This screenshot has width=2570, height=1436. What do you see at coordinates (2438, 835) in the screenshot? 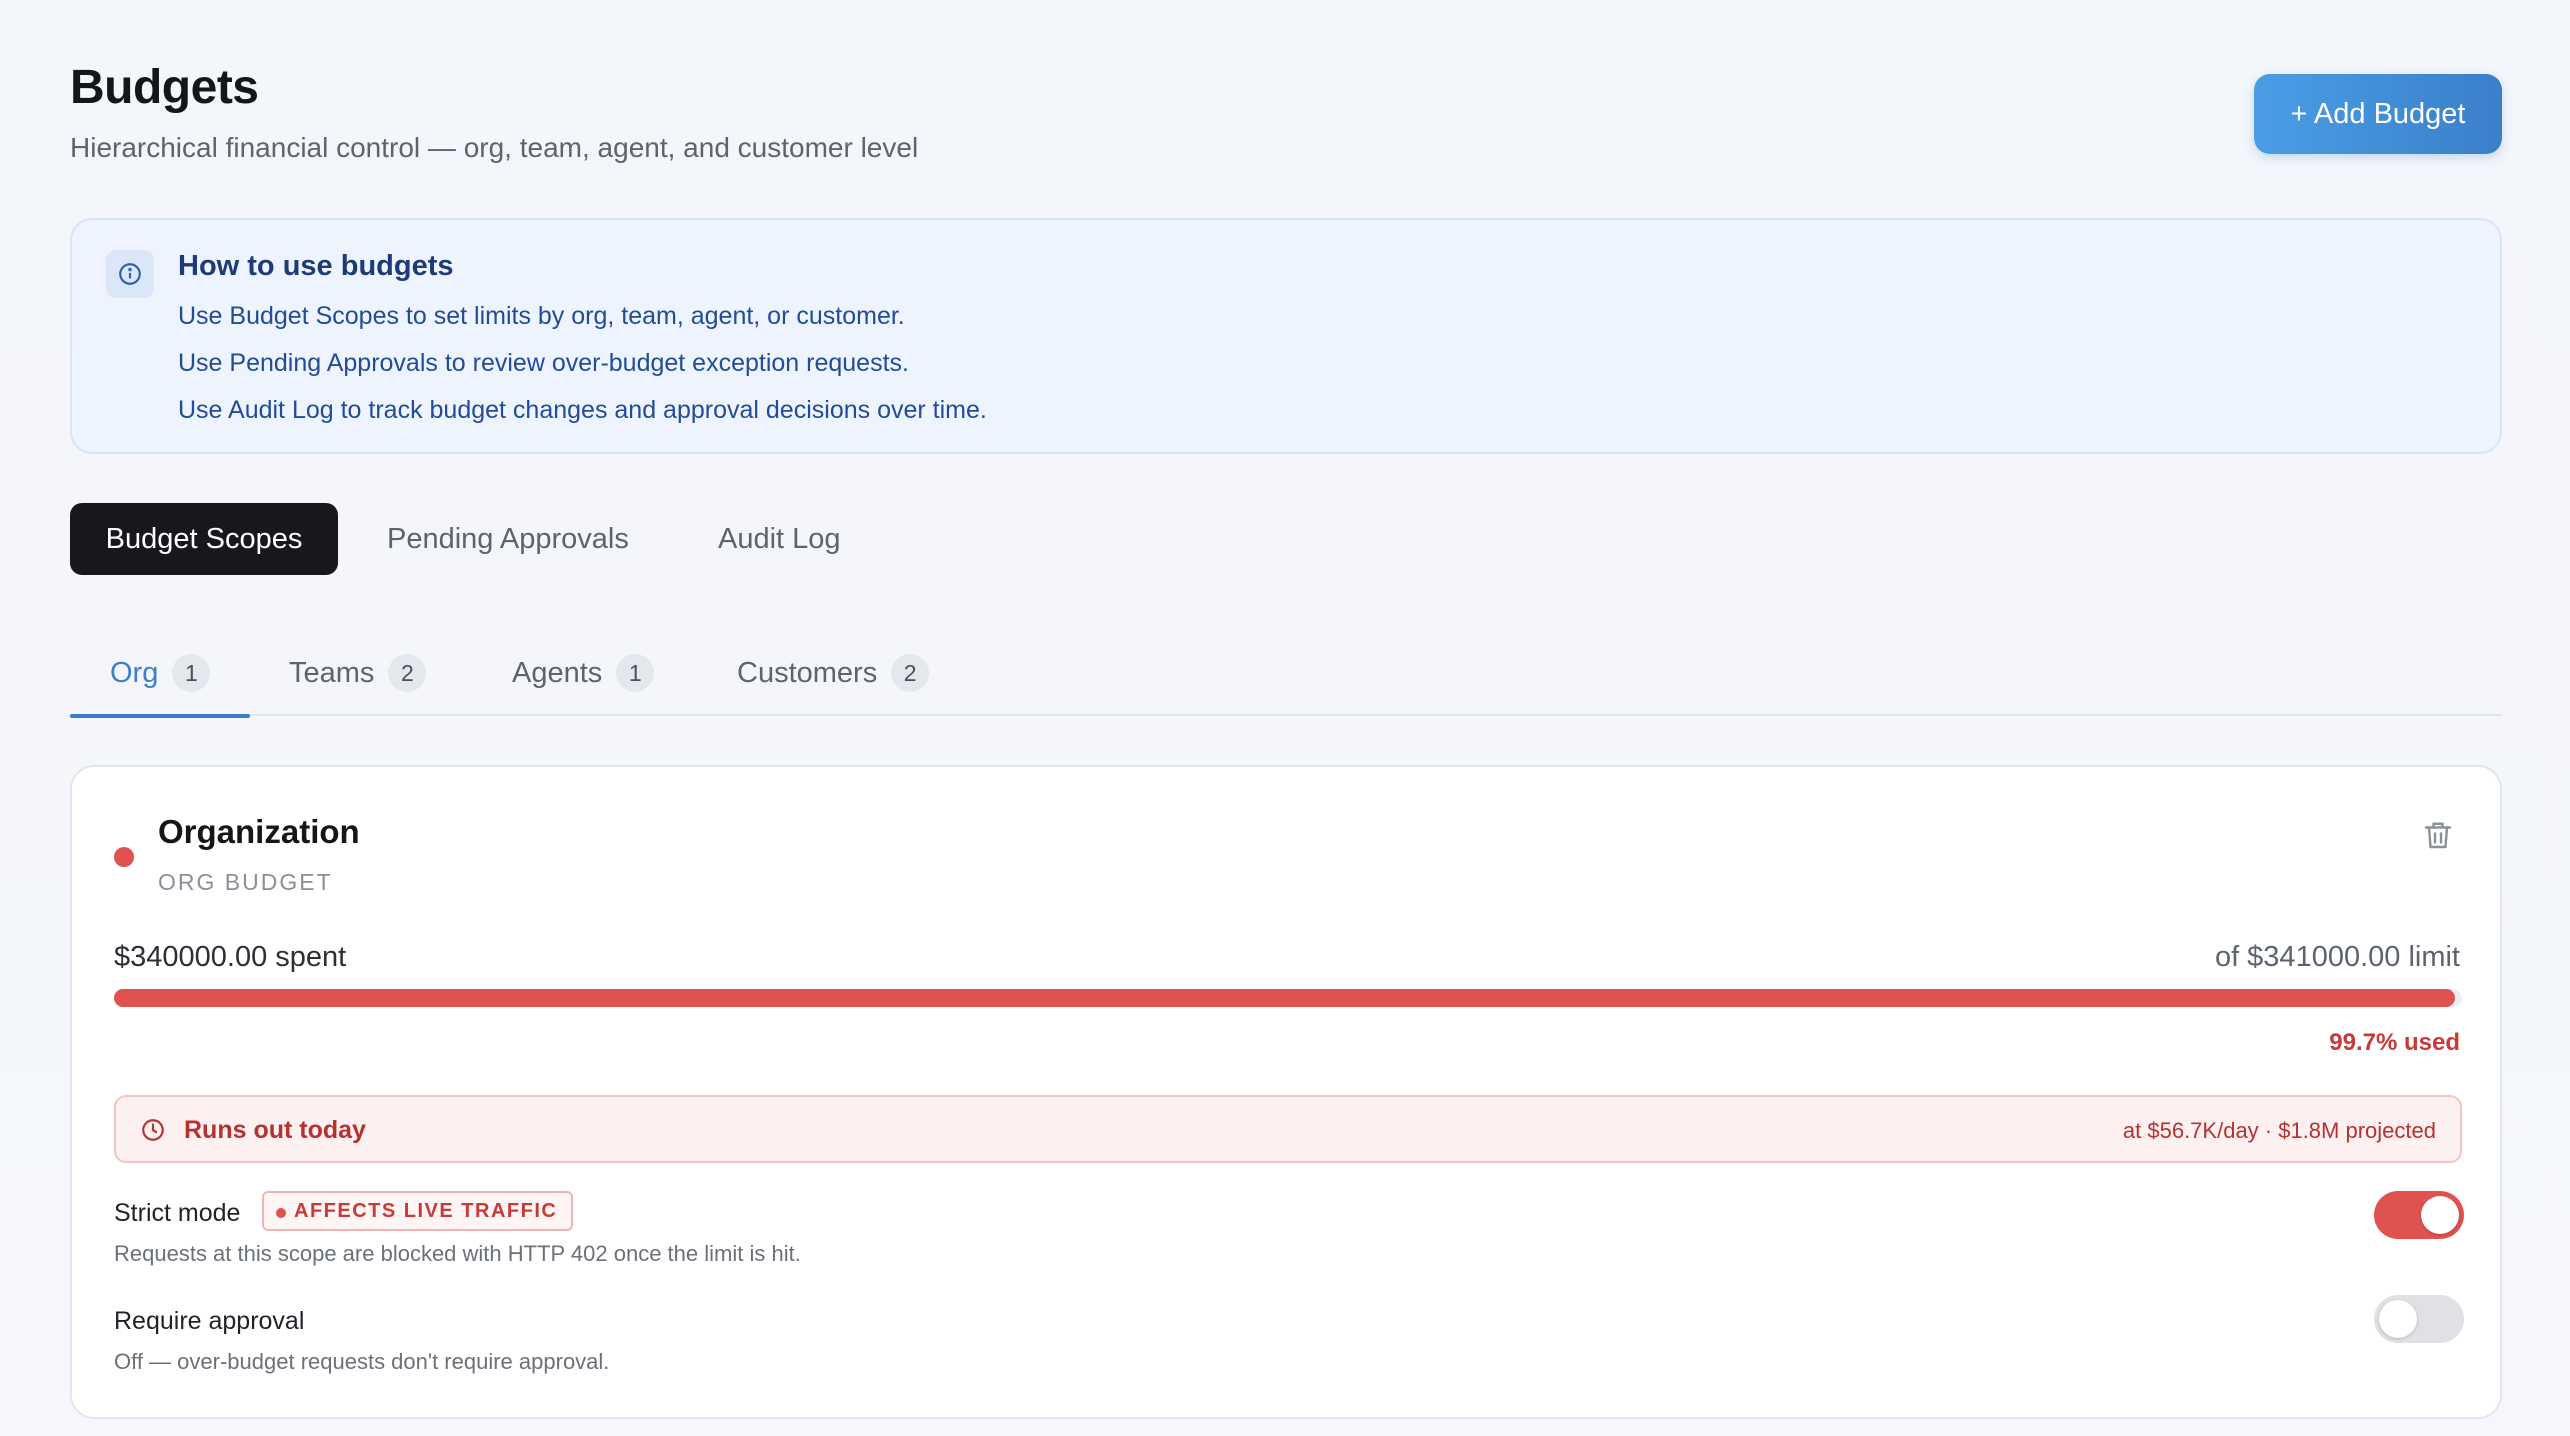
I see `trash-icon` at bounding box center [2438, 835].